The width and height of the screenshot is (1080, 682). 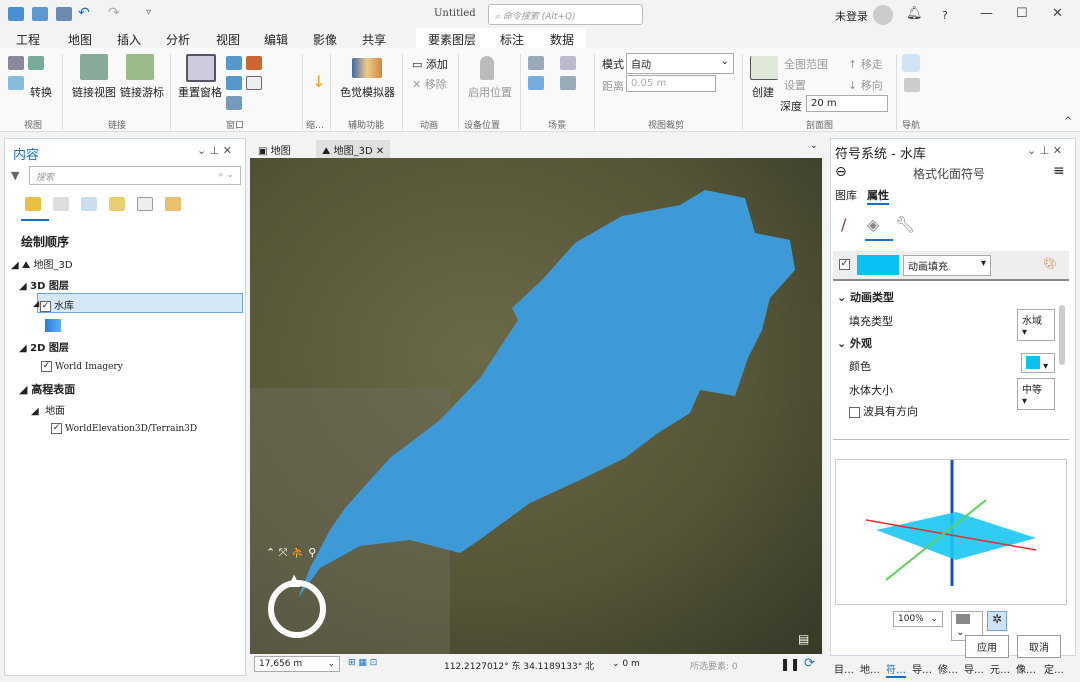 What do you see at coordinates (353, 149) in the screenshot?
I see `tab-map-3d: ⛰ 地图_3D ✕` at bounding box center [353, 149].